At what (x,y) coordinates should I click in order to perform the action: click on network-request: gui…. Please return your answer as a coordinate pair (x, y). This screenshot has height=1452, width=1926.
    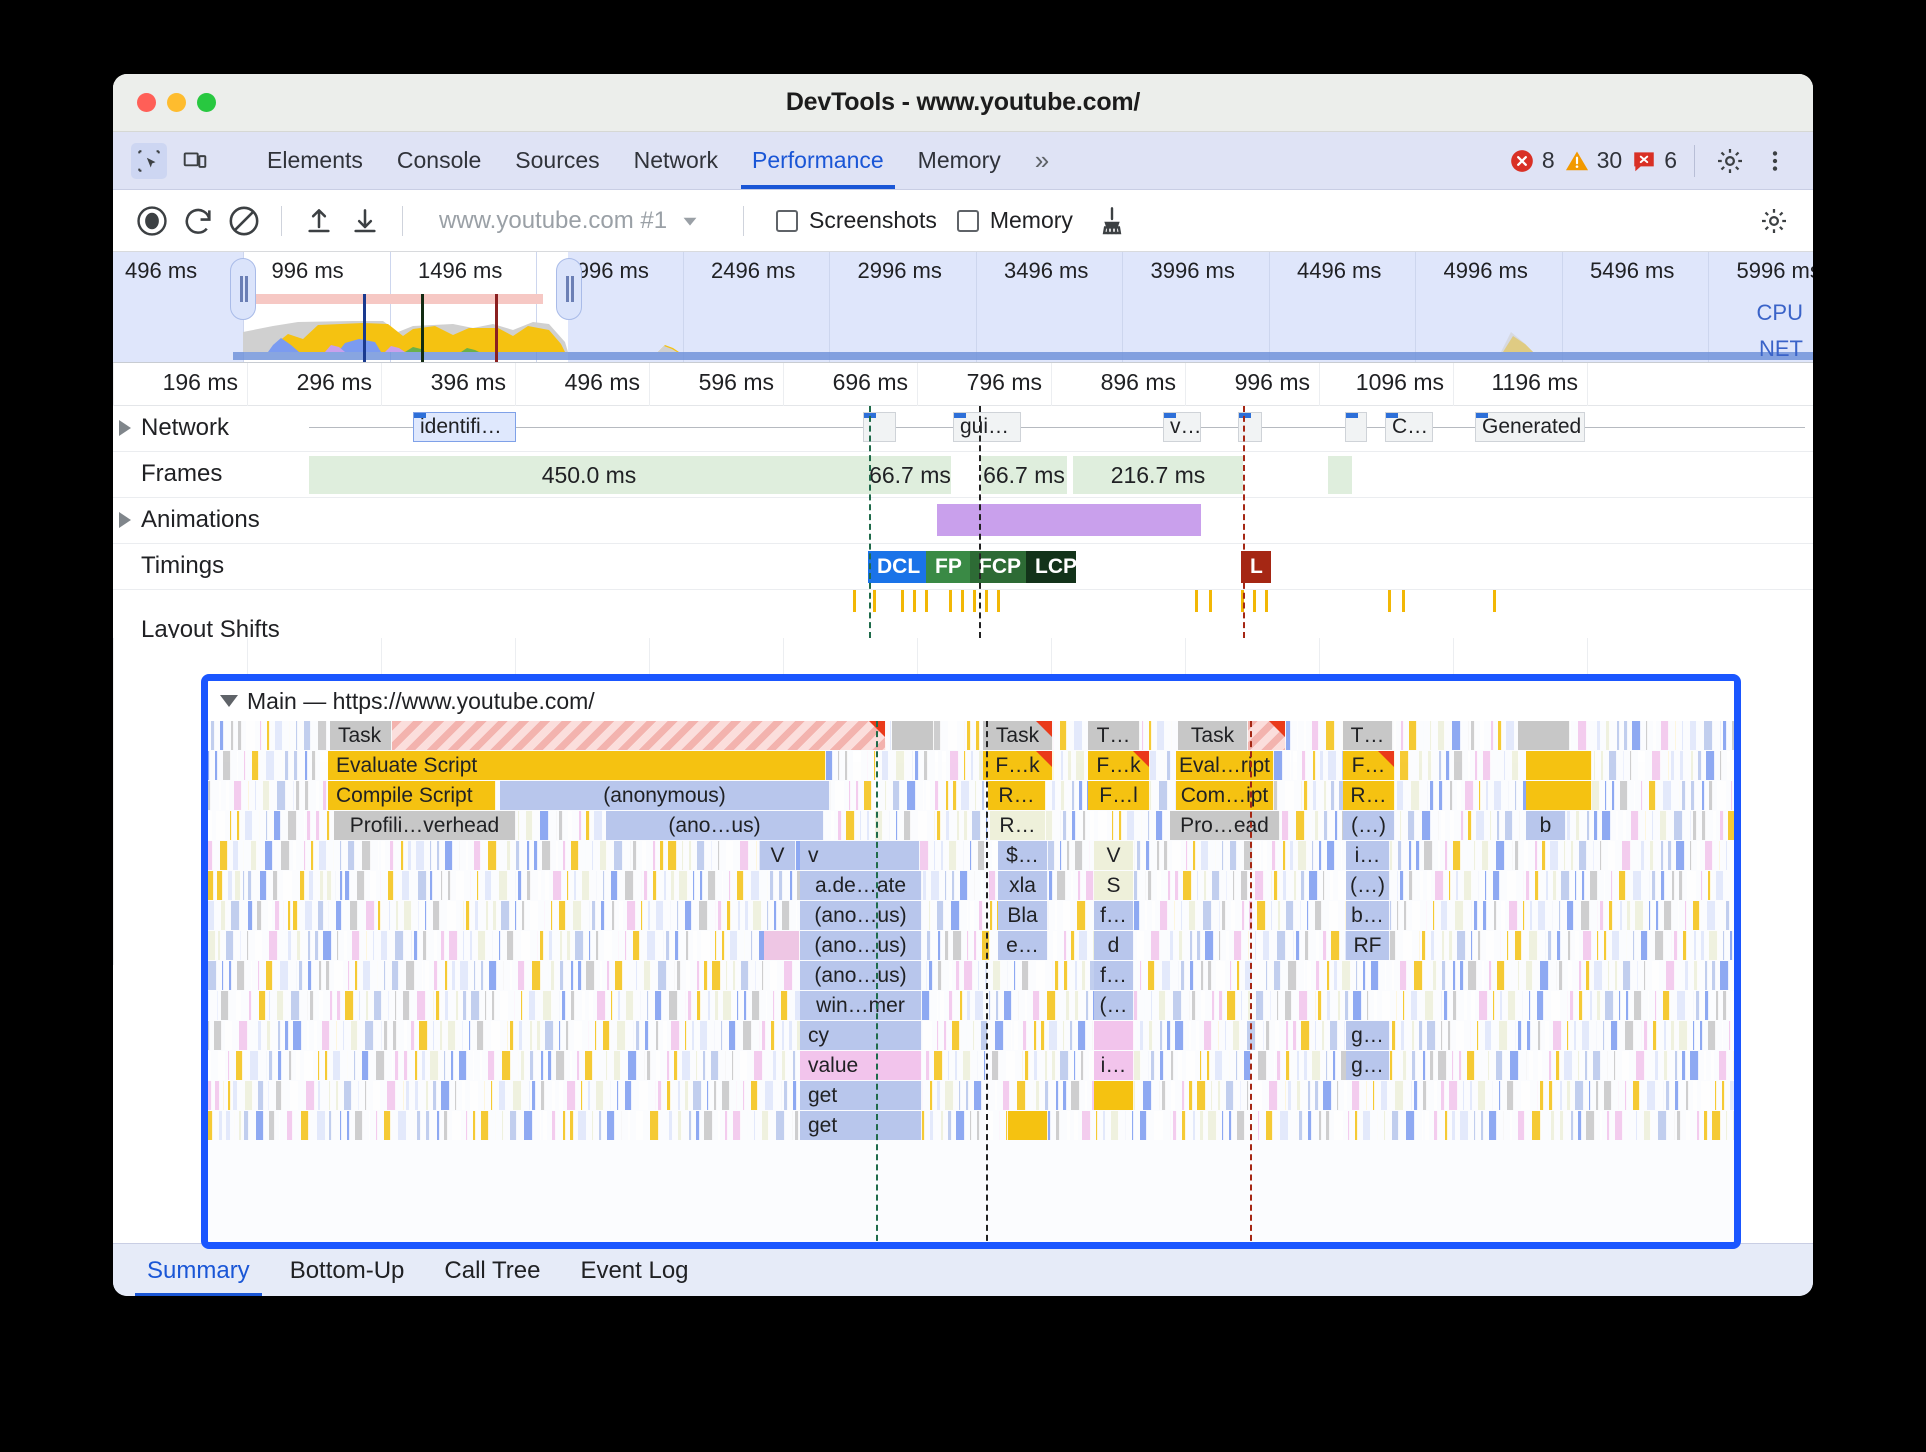
    Looking at the image, I should click on (987, 427).